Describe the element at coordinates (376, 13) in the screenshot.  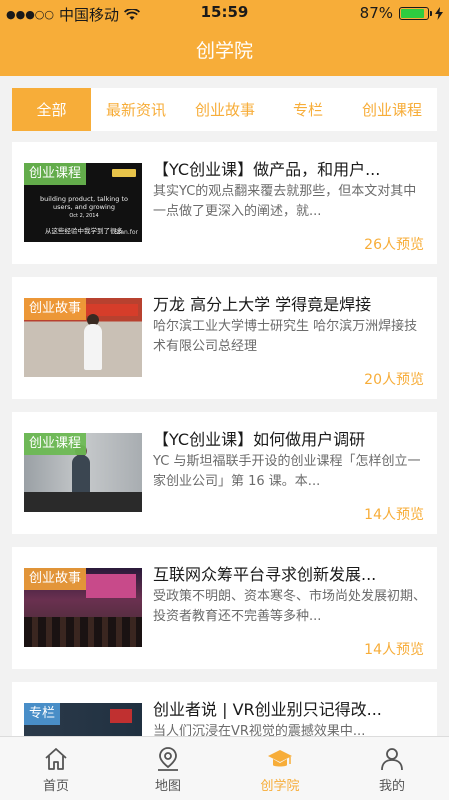
I see `battery-percent: 87%` at that location.